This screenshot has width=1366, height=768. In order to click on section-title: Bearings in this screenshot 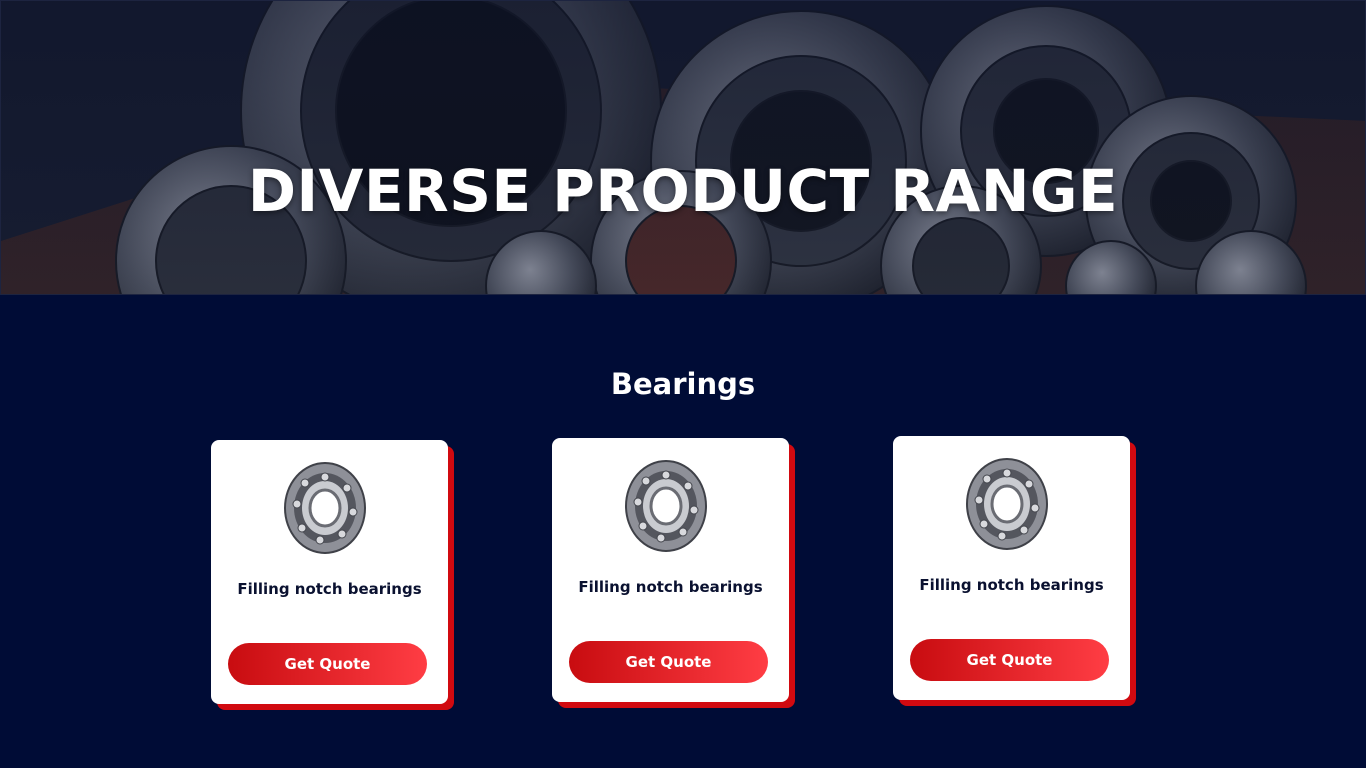, I will do `click(683, 384)`.